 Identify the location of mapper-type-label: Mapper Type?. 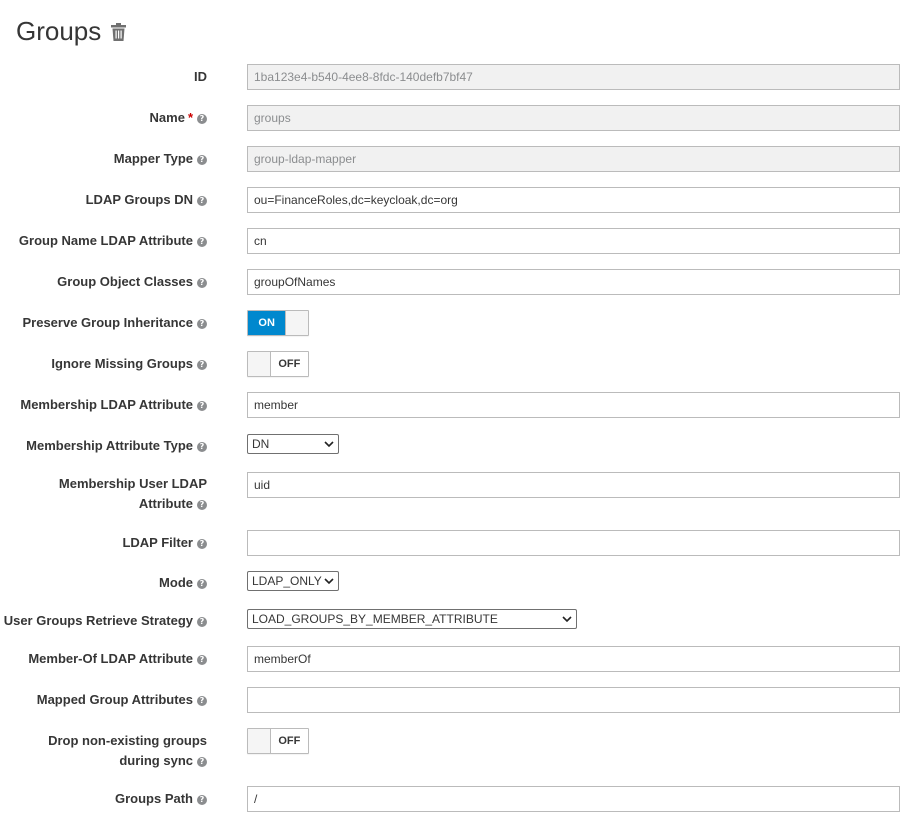
(160, 159).